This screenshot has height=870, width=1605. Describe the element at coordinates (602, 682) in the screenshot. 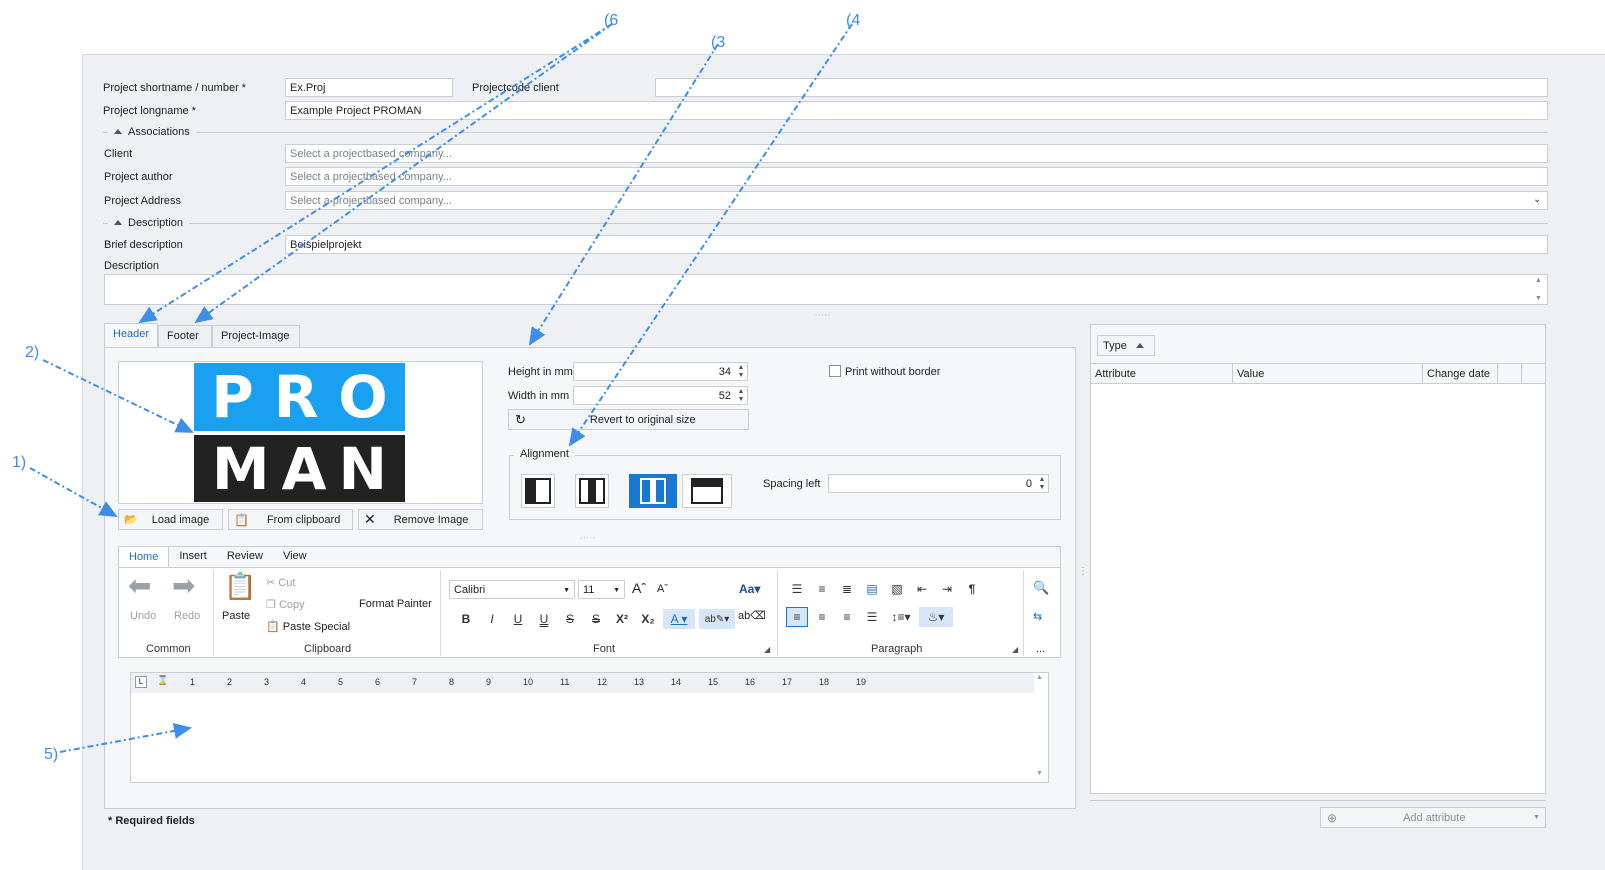

I see `ruler-mark: 12` at that location.